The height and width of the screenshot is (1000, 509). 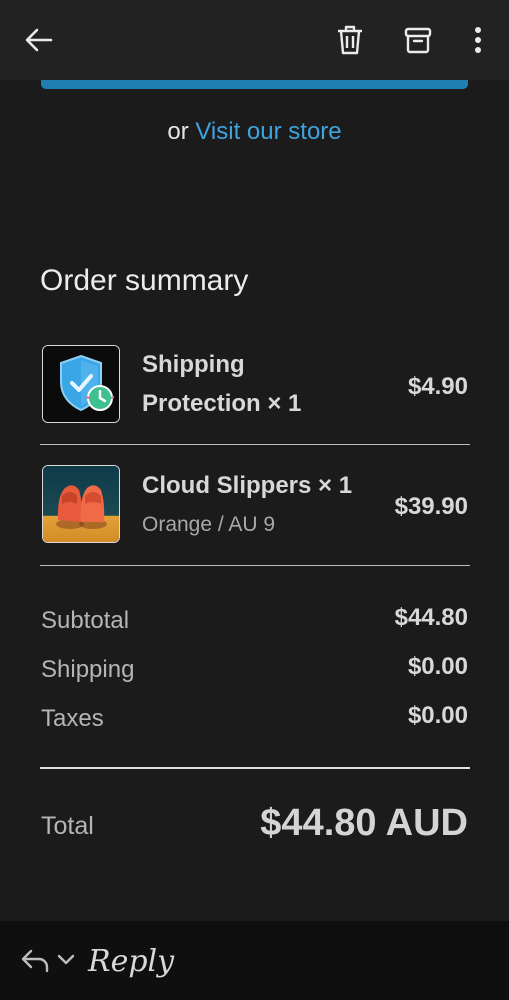 I want to click on line-item-shipping-protection: Shipping Protection × 1 $4.90, so click(x=255, y=385).